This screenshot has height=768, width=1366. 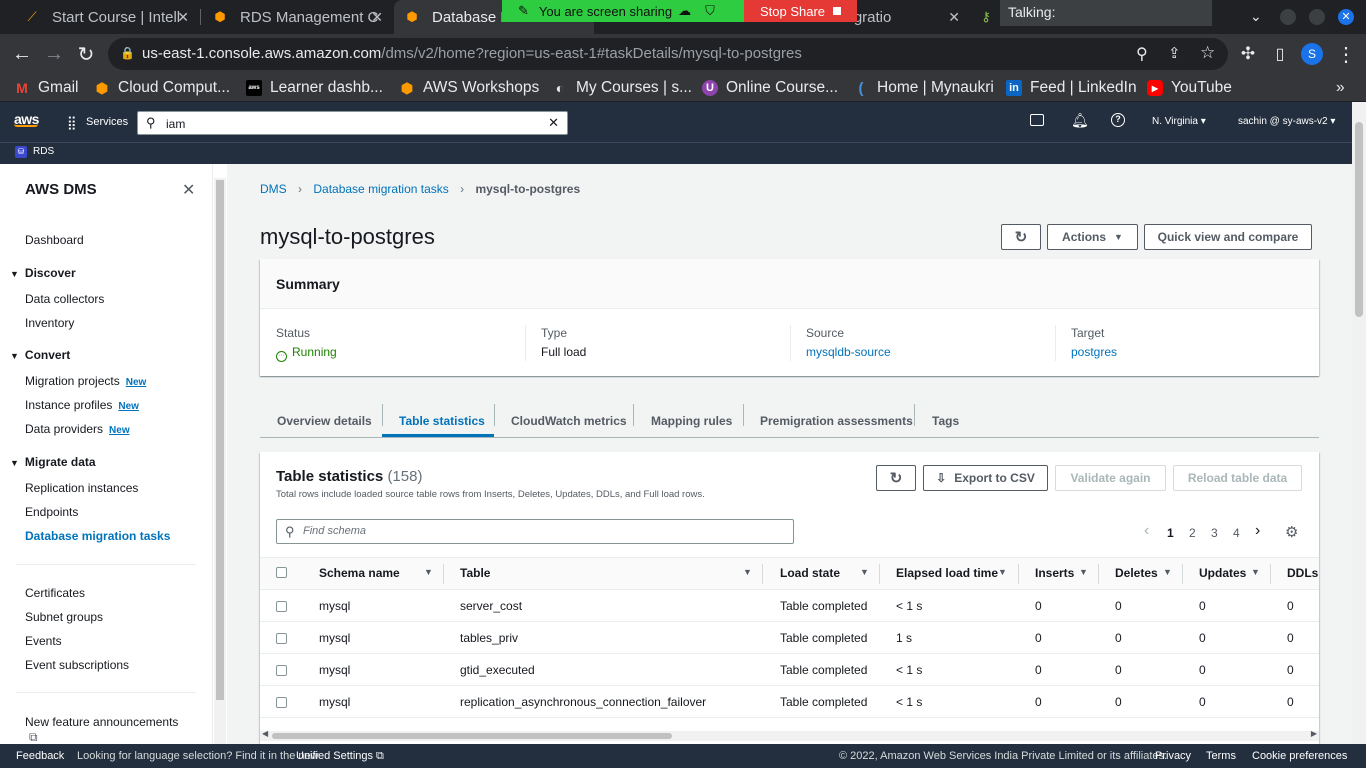 What do you see at coordinates (1094, 352) in the screenshot?
I see `target-link: postgres` at bounding box center [1094, 352].